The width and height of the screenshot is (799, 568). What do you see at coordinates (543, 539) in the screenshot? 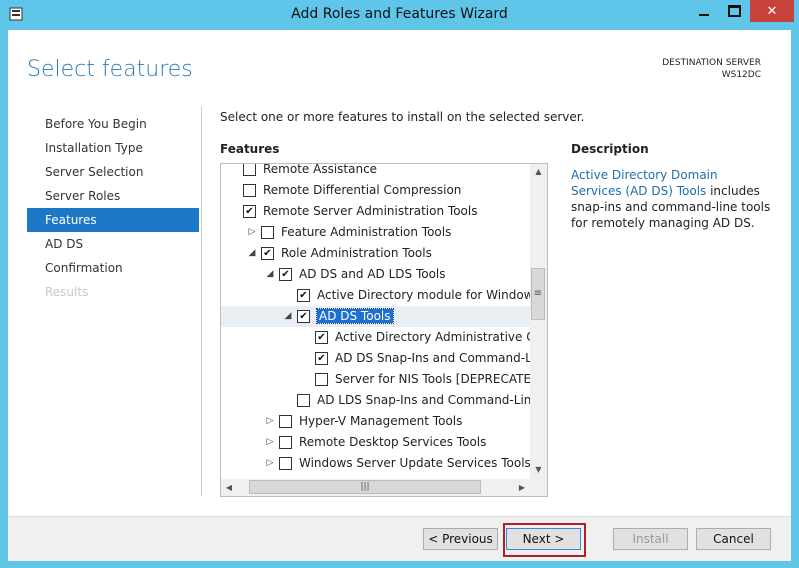
I see `next-button: Next >` at bounding box center [543, 539].